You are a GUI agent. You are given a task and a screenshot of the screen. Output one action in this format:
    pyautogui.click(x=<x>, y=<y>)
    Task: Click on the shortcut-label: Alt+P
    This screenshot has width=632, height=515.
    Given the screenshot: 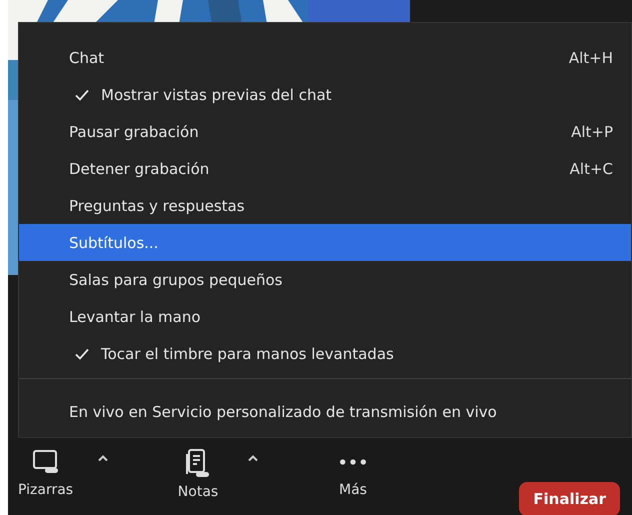 What is the action you would take?
    pyautogui.click(x=592, y=131)
    